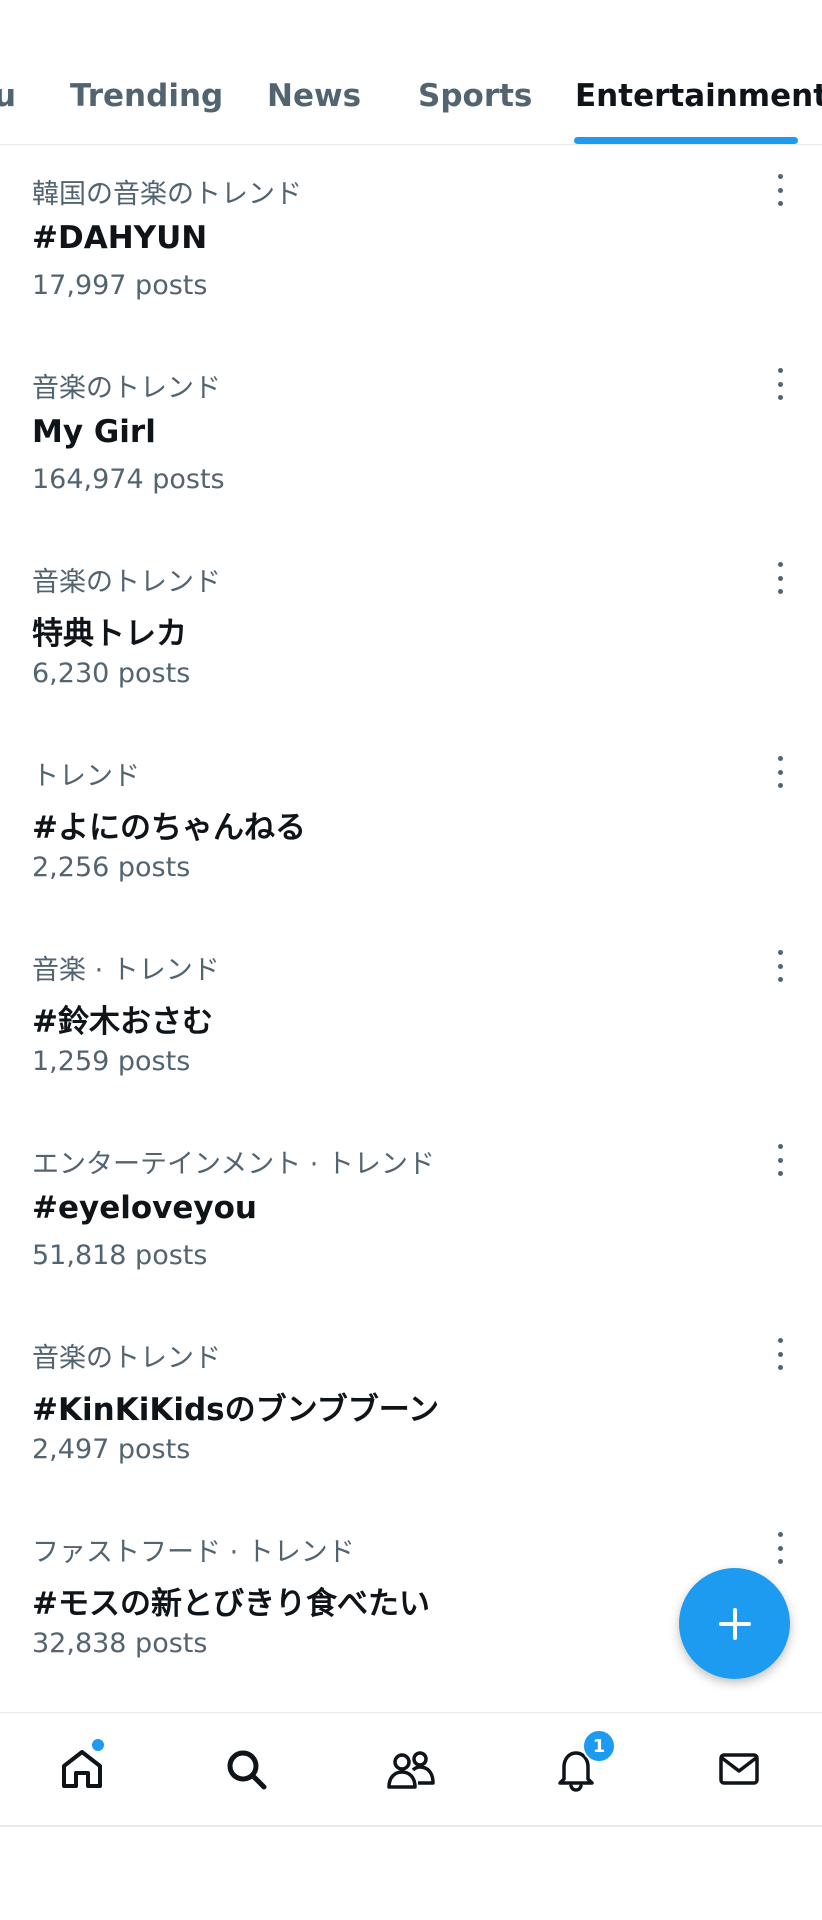  What do you see at coordinates (144, 1208) in the screenshot?
I see `trend-title: #eyeloveyou` at bounding box center [144, 1208].